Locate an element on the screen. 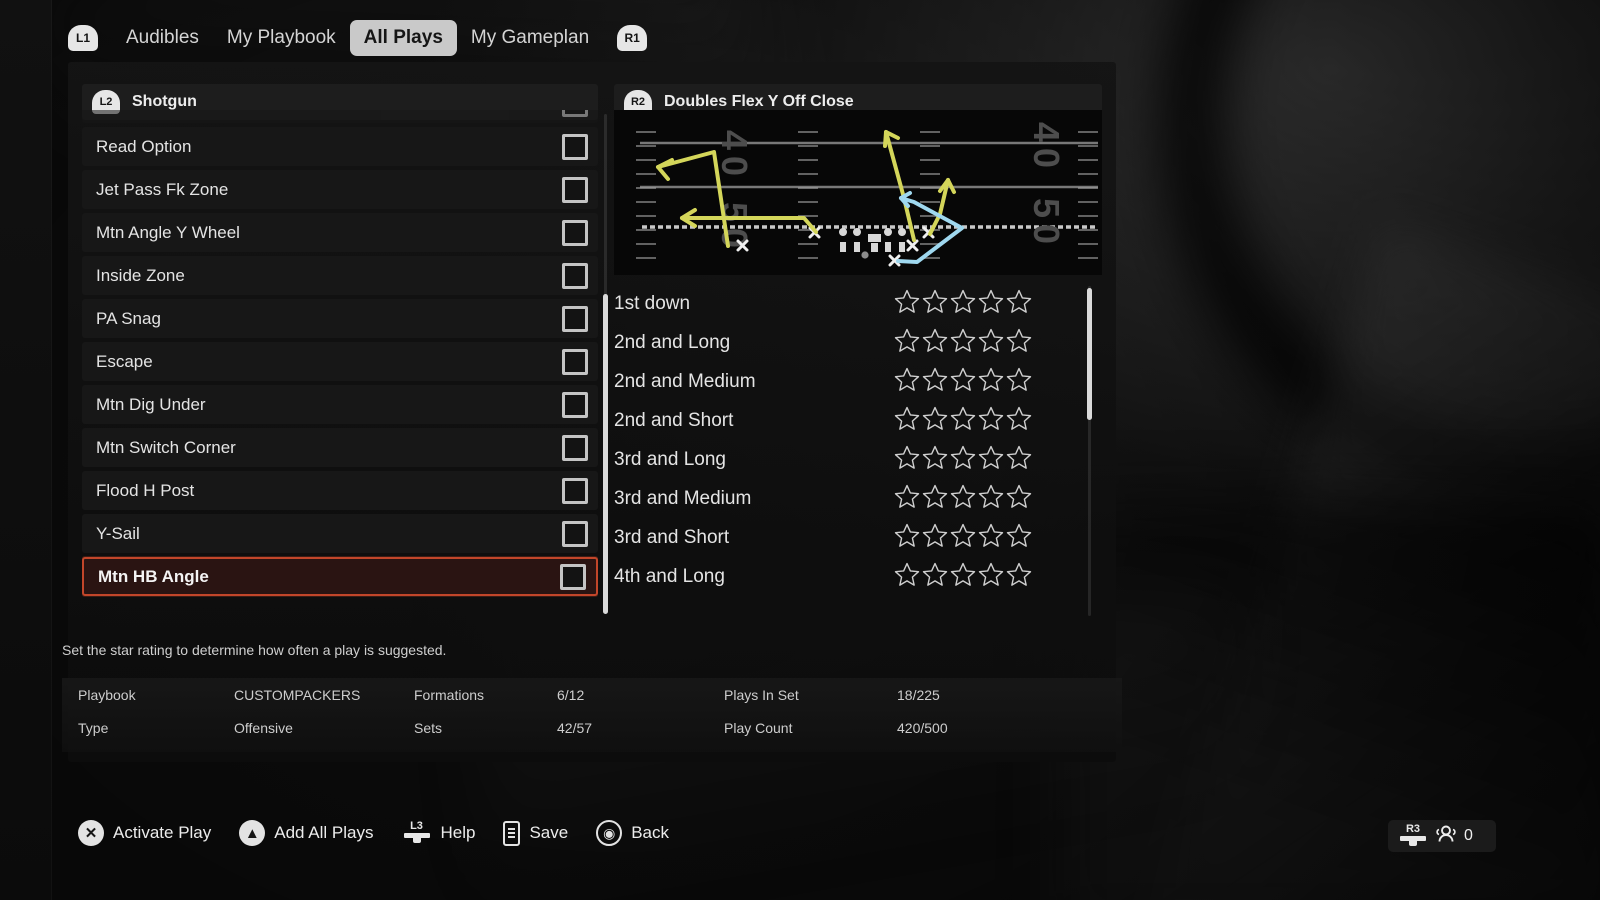 This screenshot has width=1600, height=900. play-list-item: PA Snag is located at coordinates (340, 318).